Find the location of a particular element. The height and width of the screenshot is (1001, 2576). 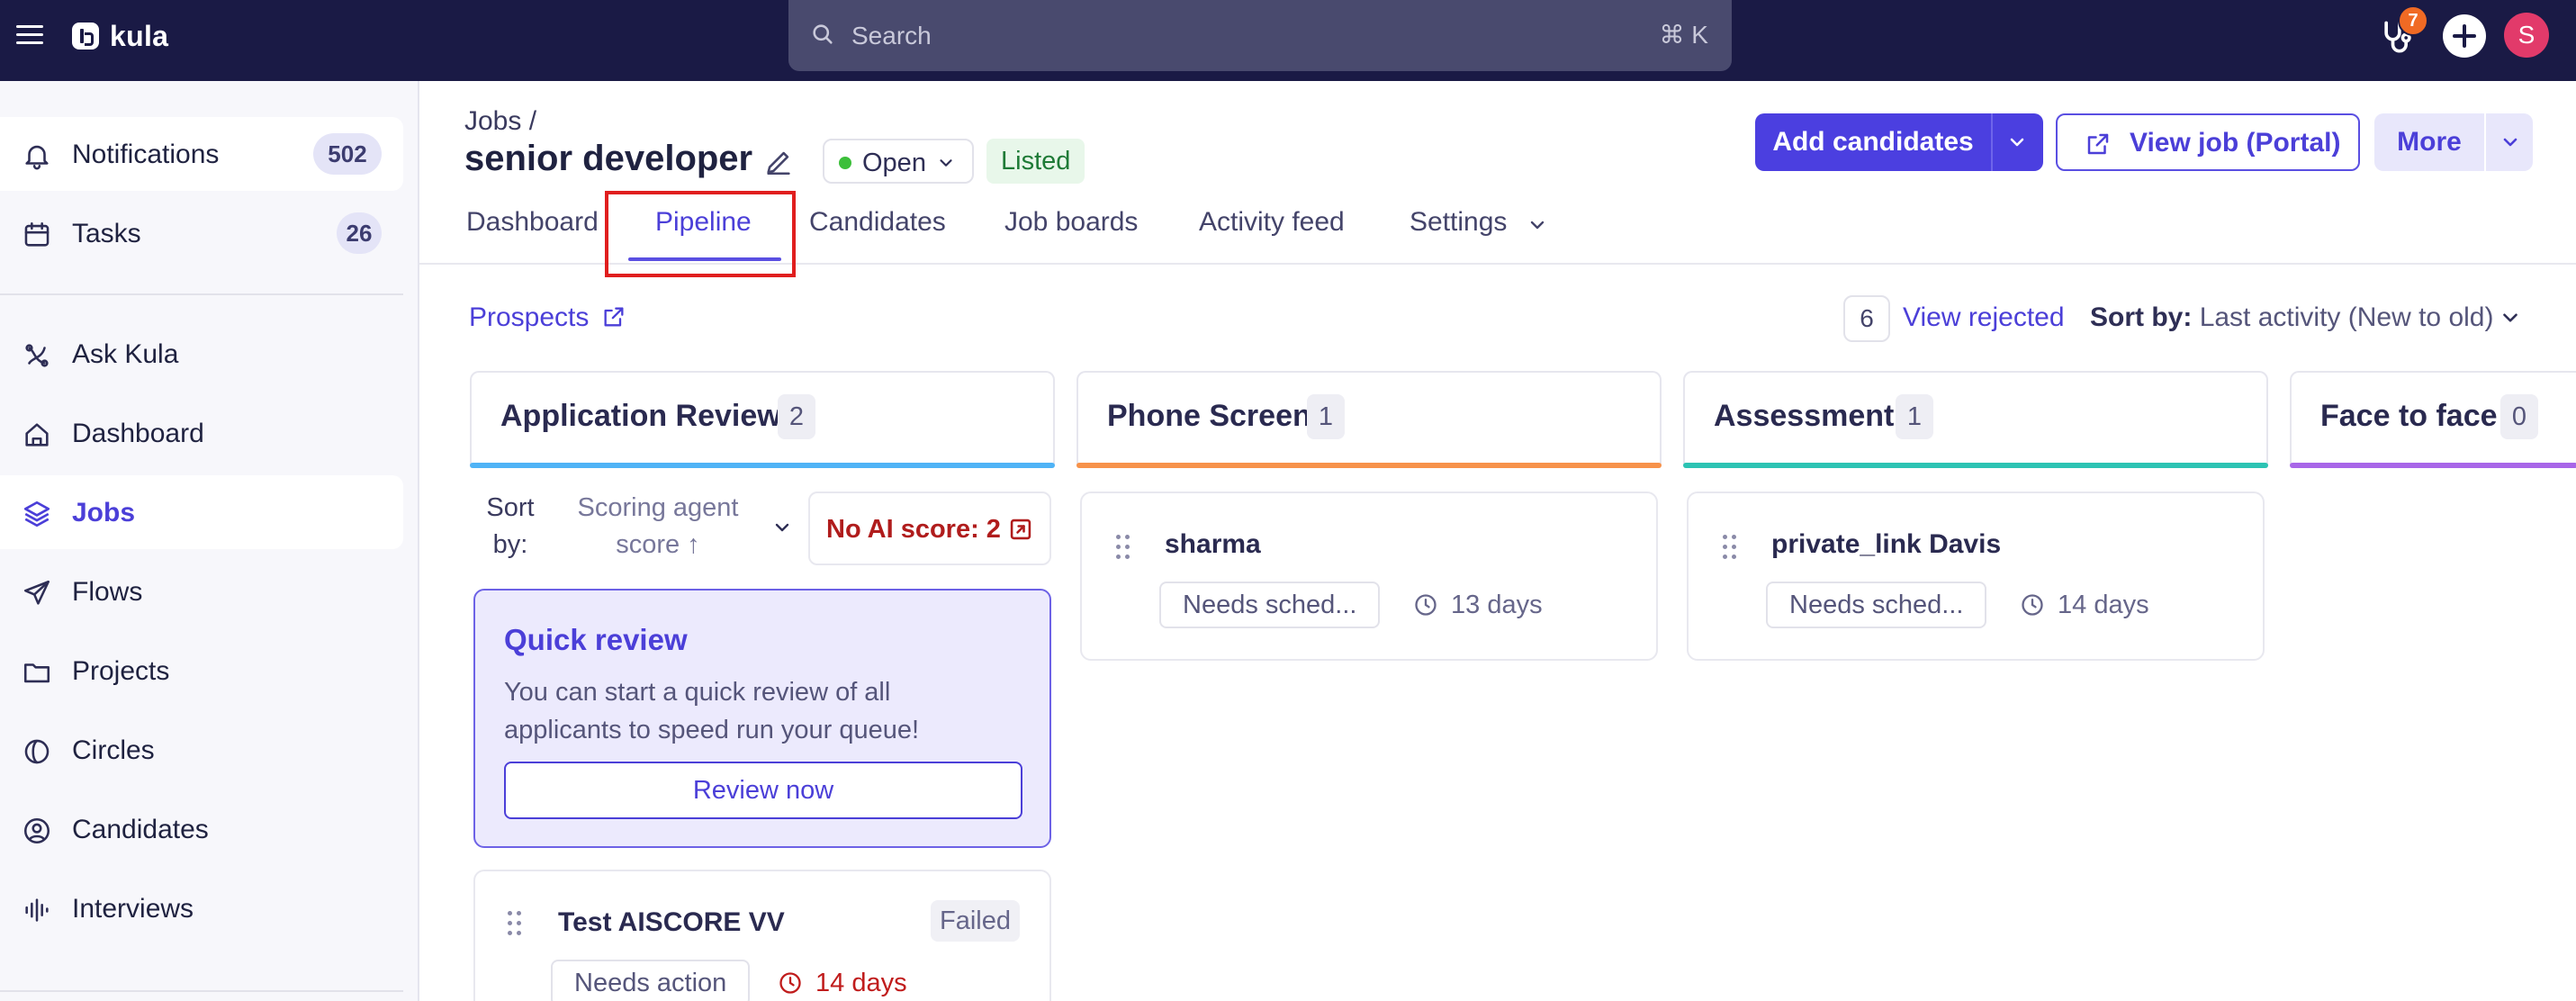

tab-activity-feed: Activity feed is located at coordinates (1272, 222).